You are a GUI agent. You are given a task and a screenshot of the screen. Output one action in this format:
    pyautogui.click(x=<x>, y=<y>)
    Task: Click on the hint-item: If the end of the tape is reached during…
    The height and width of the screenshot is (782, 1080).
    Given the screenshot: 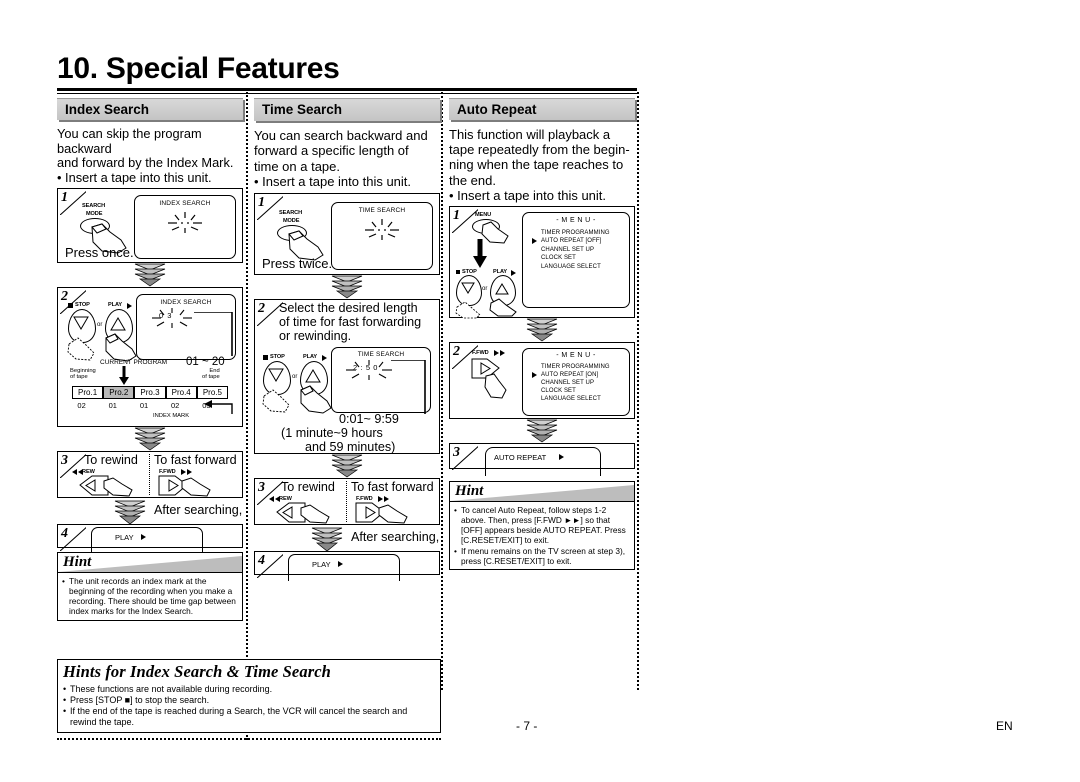 What is the action you would take?
    pyautogui.click(x=249, y=716)
    